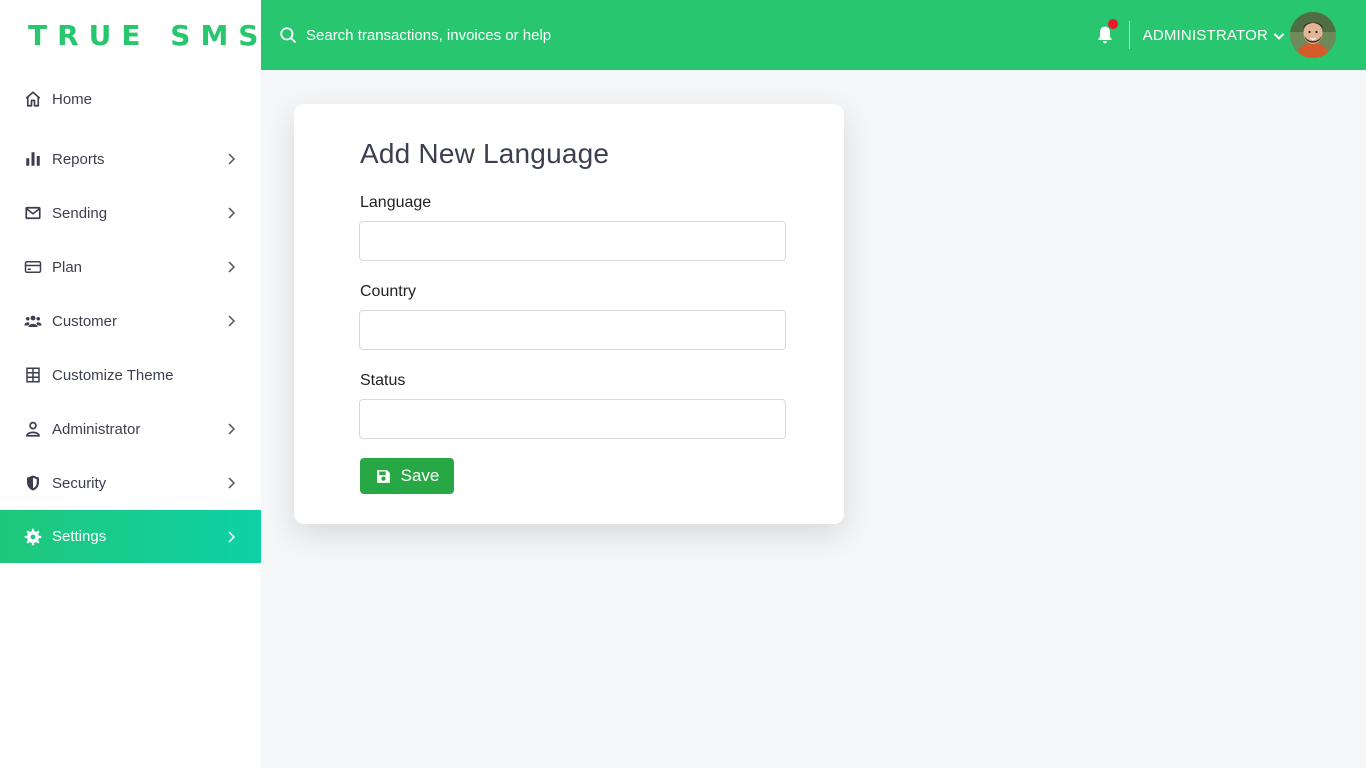 This screenshot has width=1366, height=768. I want to click on search-bar, so click(502, 35).